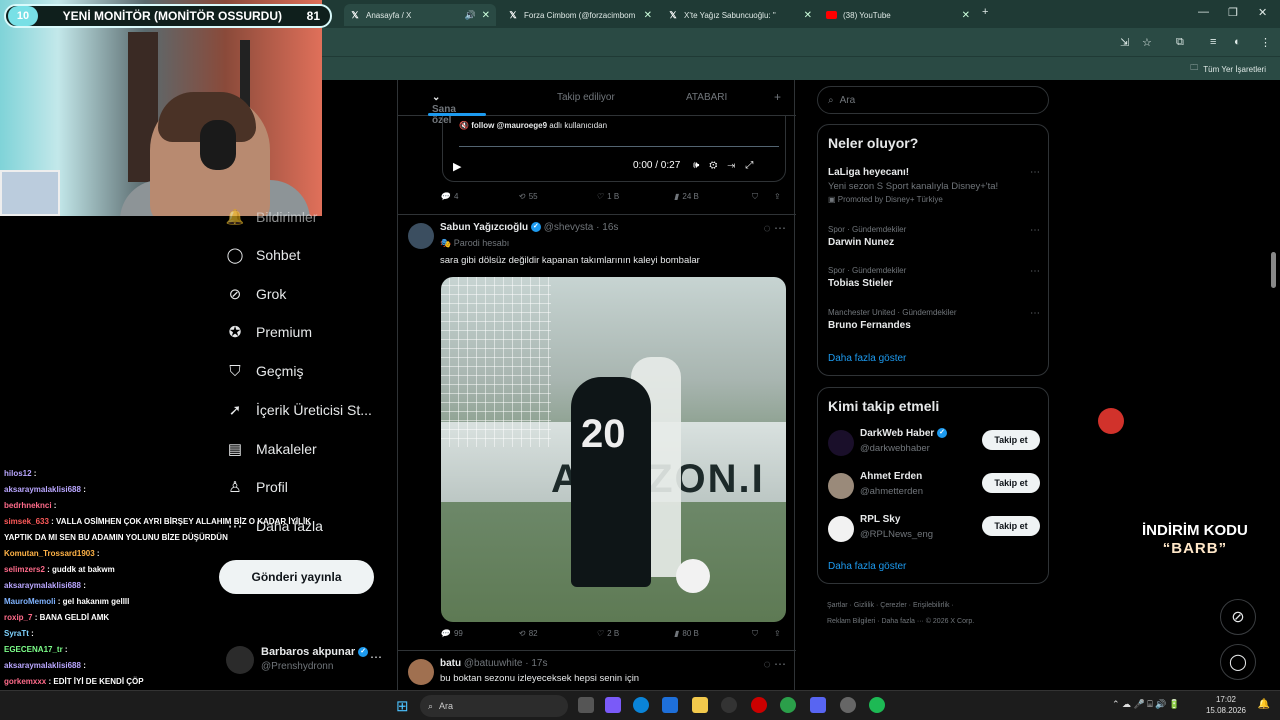  I want to click on clock: 17:02 15.08.2026, so click(1226, 705).